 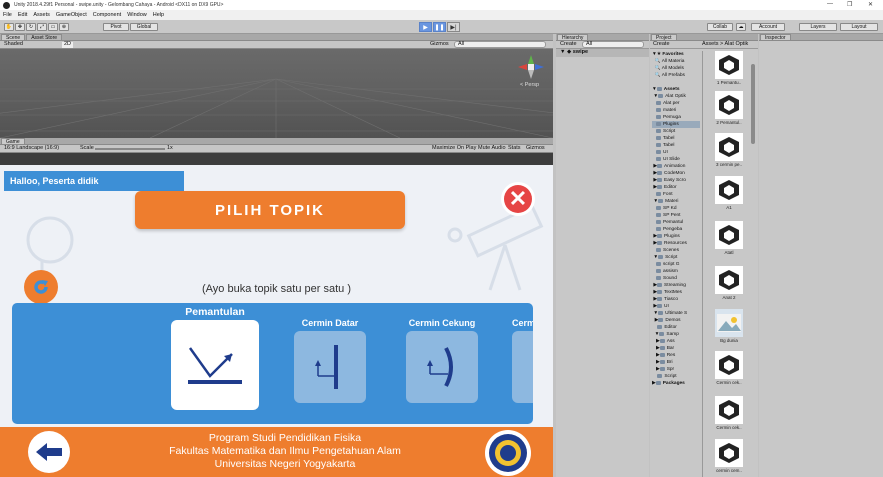 I want to click on tree-item: ▶ TextMes, so click(x=676, y=292).